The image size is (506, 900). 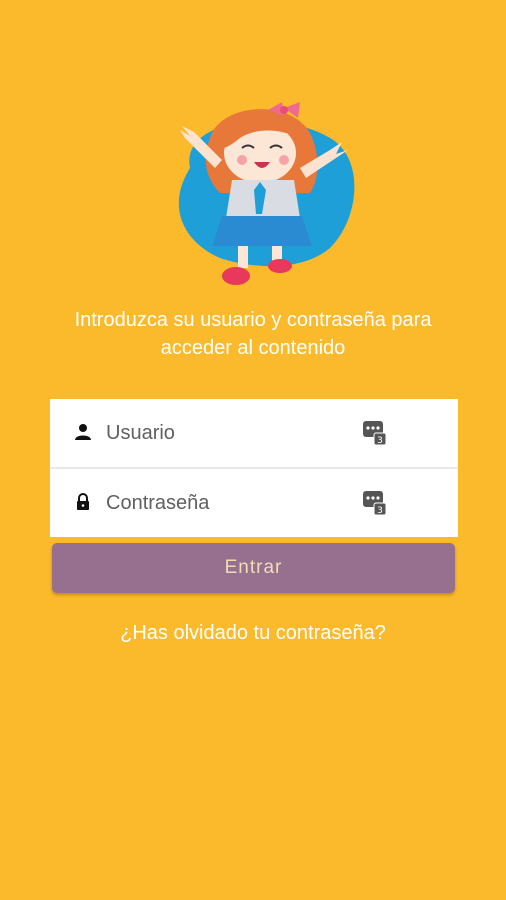 I want to click on person-icon, so click(x=83, y=432).